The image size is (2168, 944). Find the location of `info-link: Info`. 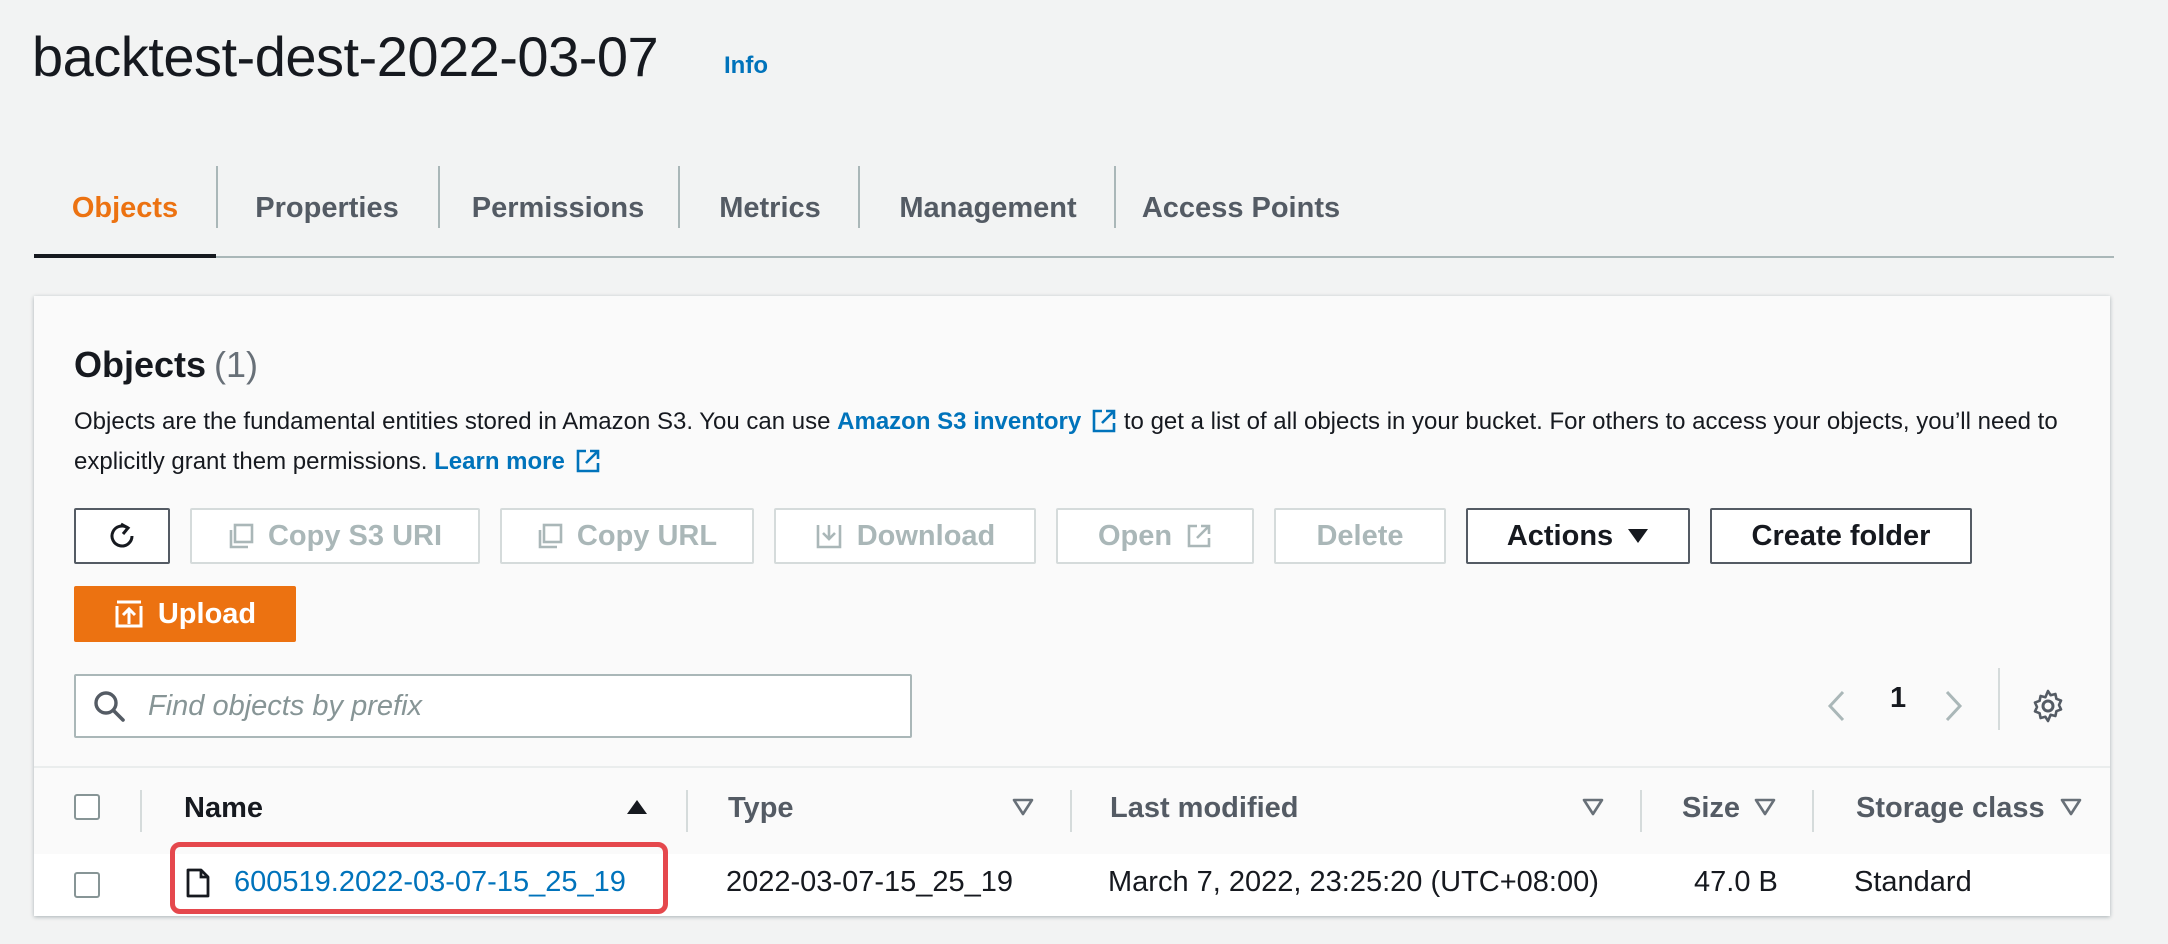

info-link: Info is located at coordinates (746, 66).